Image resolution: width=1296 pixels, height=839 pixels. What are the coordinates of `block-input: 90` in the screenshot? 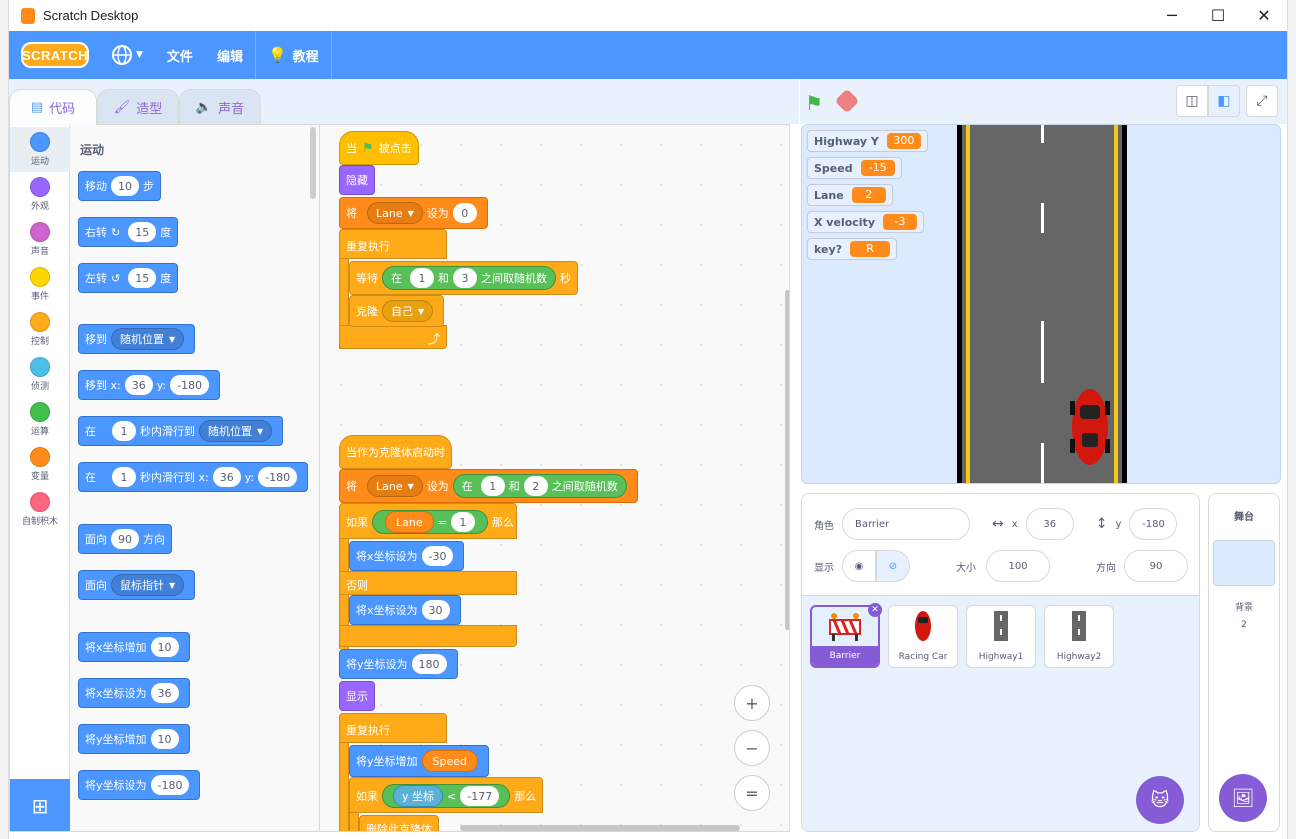 It's located at (125, 539).